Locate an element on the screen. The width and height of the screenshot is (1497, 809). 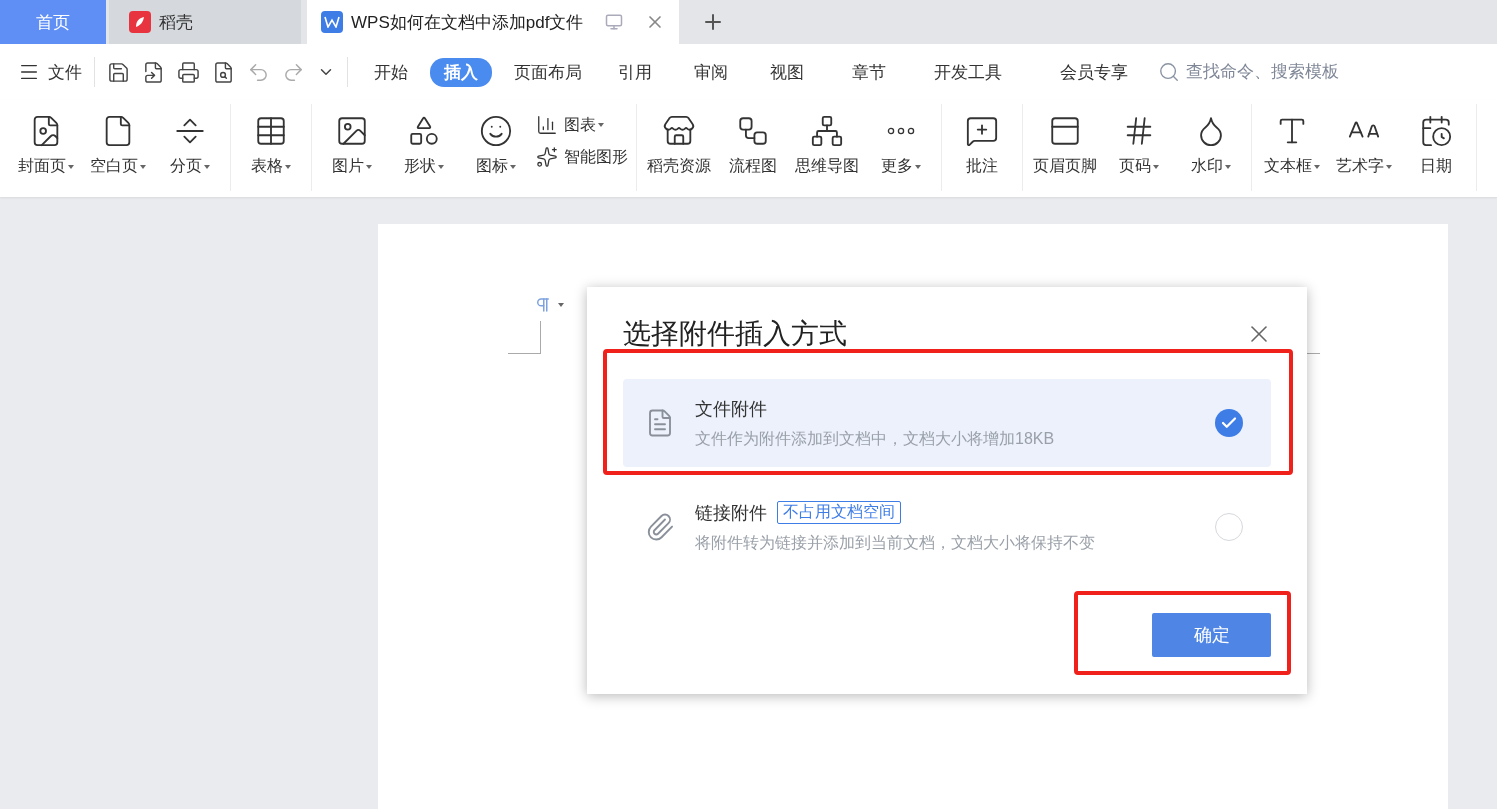
preview-icon is located at coordinates (223, 72).